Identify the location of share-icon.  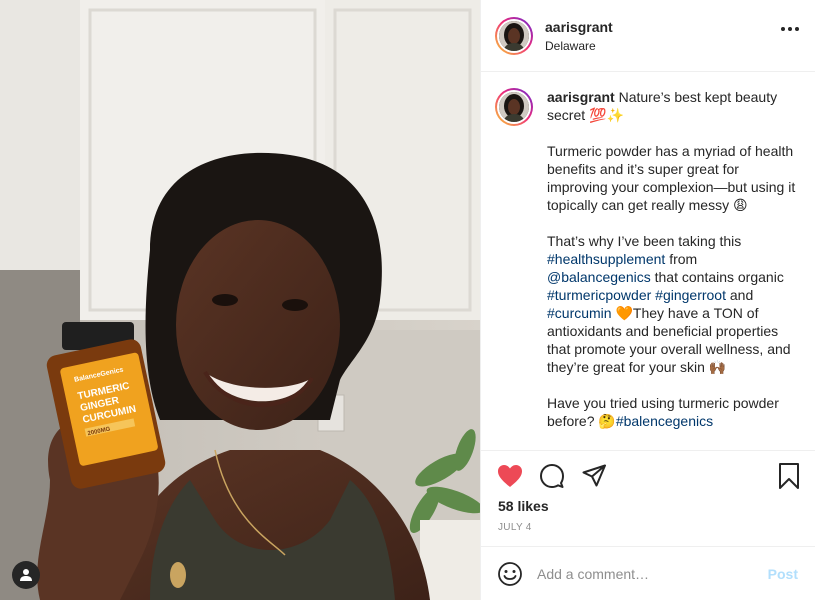
(594, 476).